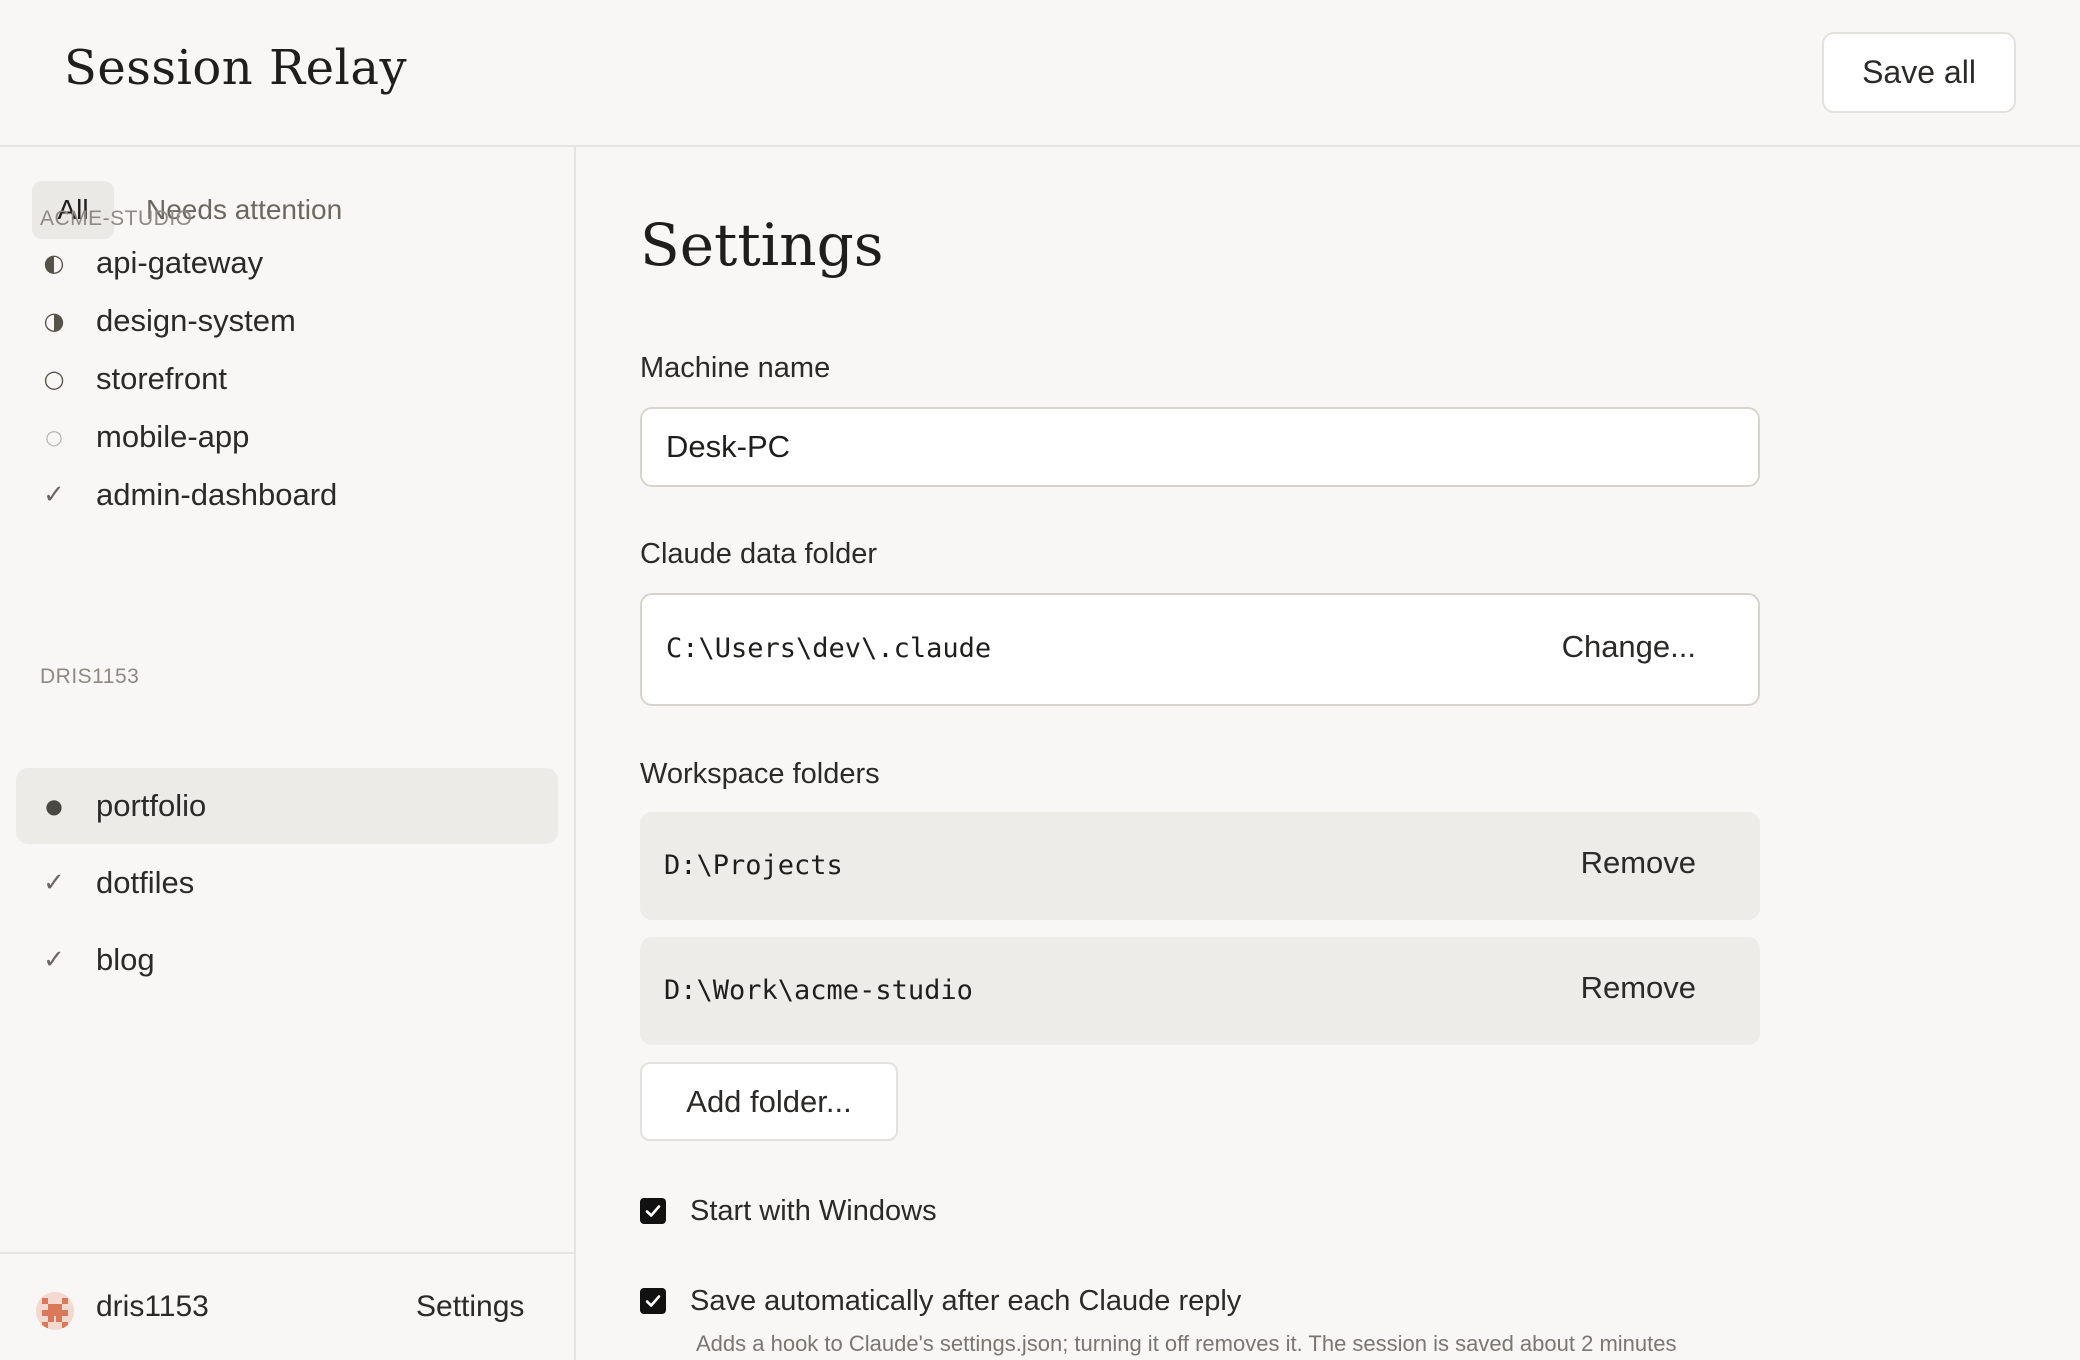  I want to click on avatar, so click(55, 1311).